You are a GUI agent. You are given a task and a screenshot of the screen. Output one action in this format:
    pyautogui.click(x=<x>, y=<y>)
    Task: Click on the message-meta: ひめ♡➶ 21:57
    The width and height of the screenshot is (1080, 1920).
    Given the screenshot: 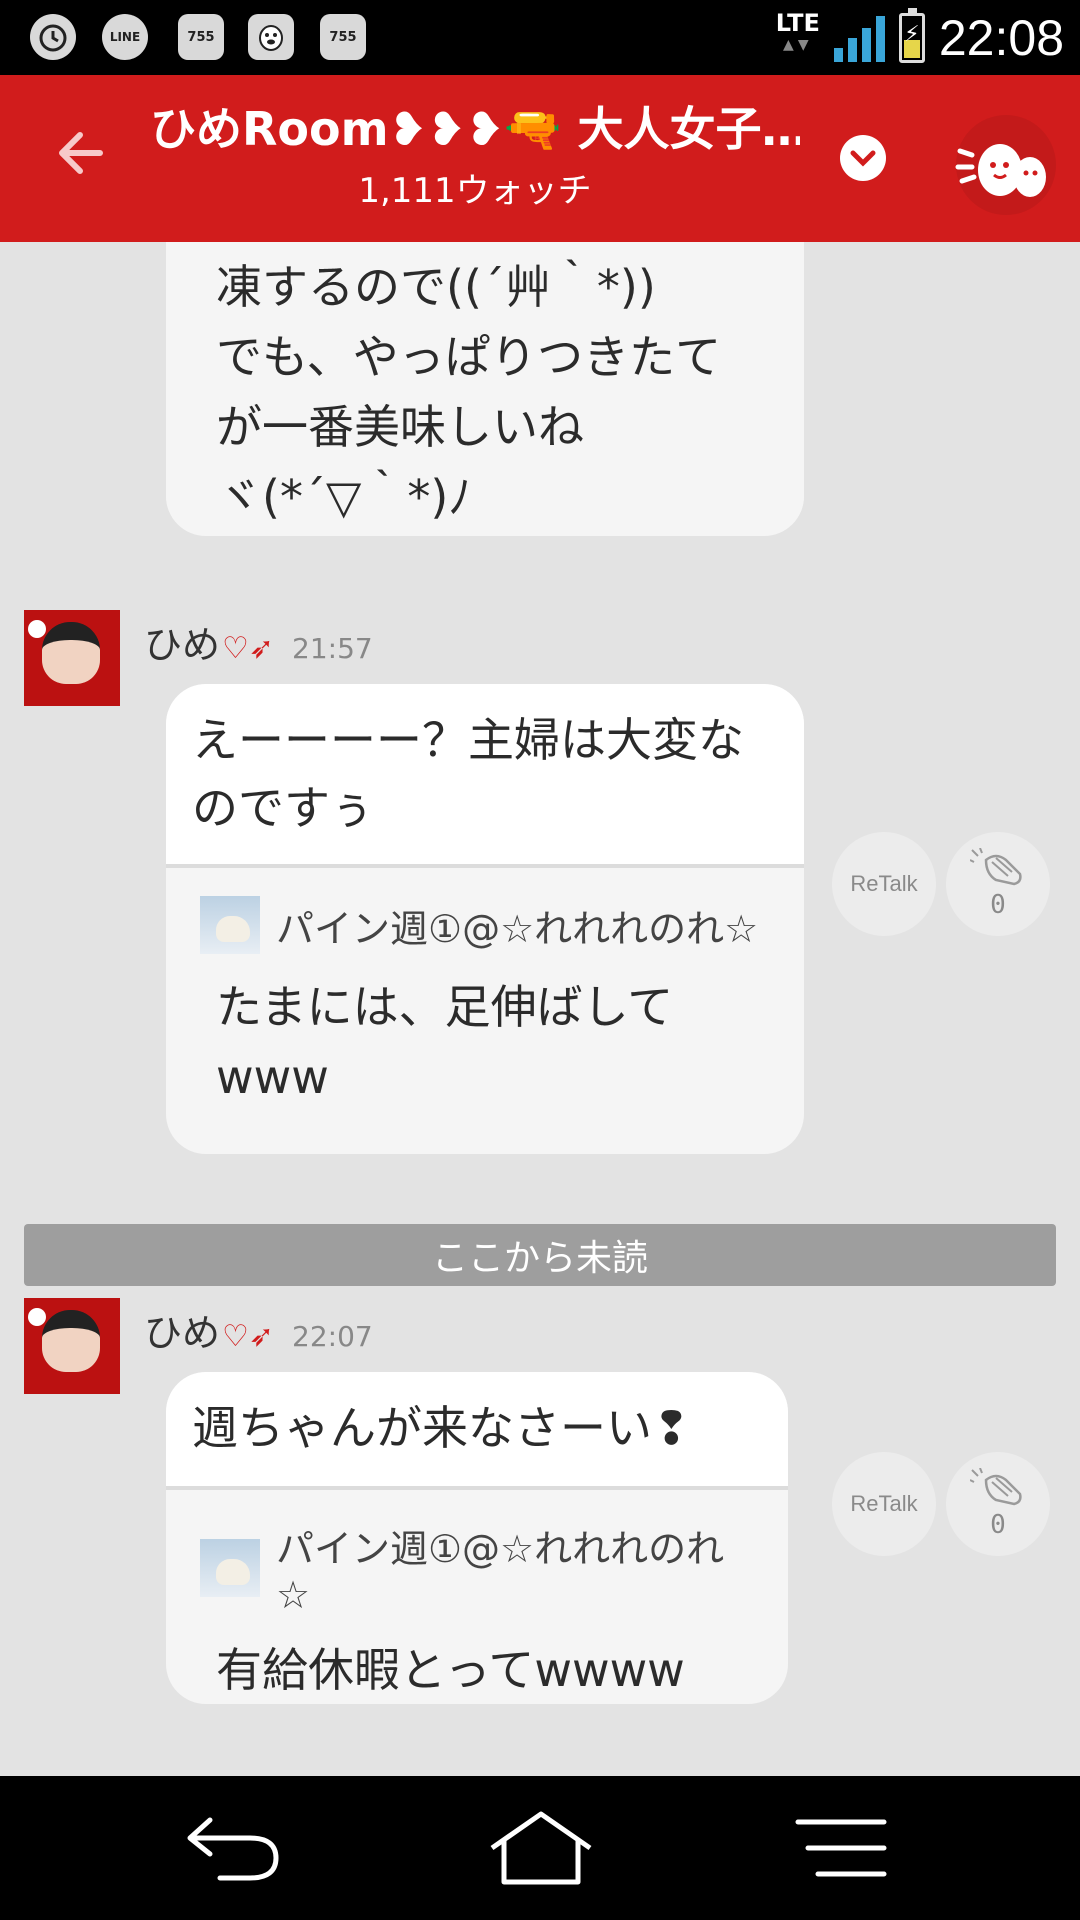 What is the action you would take?
    pyautogui.click(x=258, y=641)
    